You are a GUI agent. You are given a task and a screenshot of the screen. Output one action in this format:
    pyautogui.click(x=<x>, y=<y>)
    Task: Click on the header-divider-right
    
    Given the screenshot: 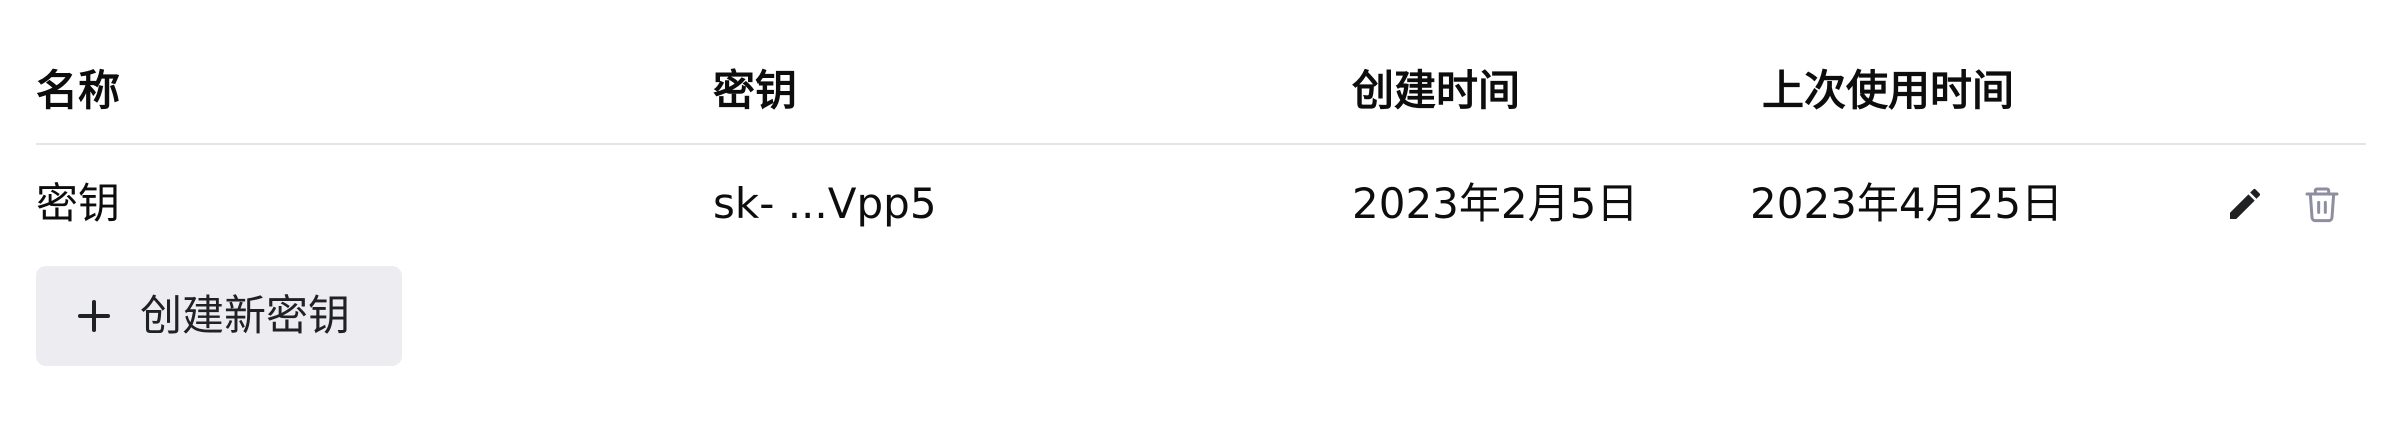 What is the action you would take?
    pyautogui.click(x=2261, y=144)
    